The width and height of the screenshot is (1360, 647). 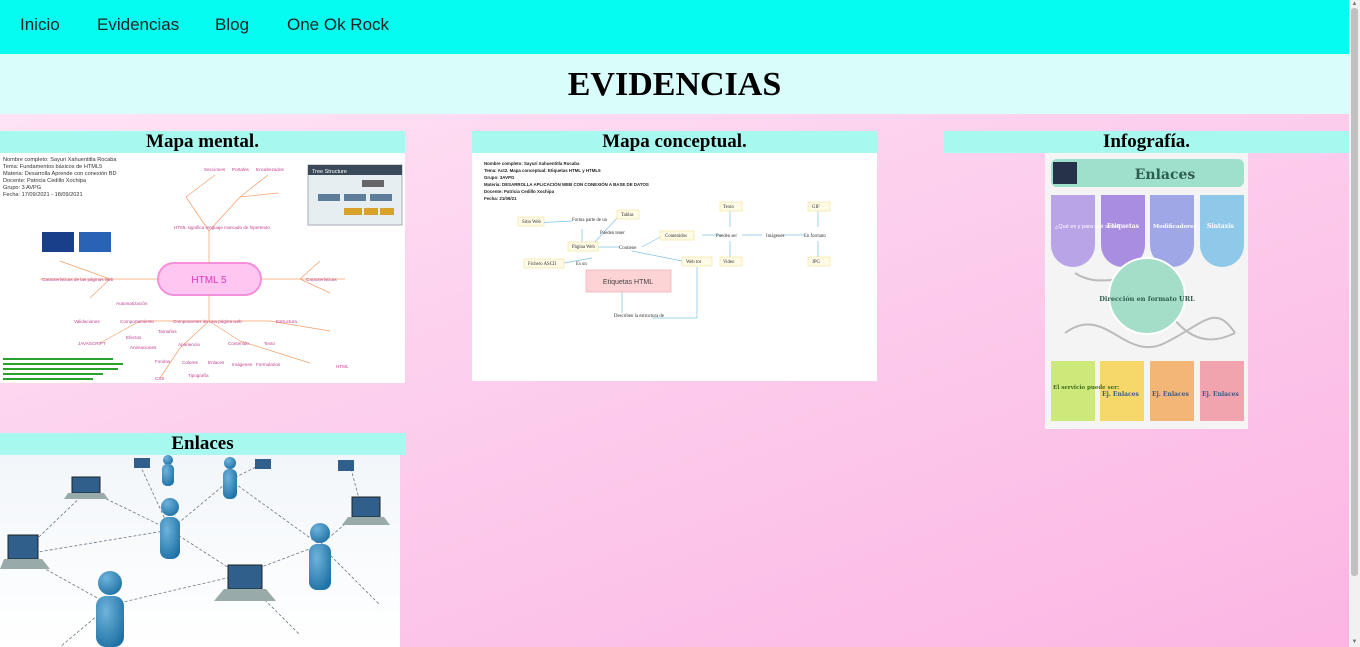 I want to click on concept-map-center-label: Etiquetas HTML, so click(x=628, y=282).